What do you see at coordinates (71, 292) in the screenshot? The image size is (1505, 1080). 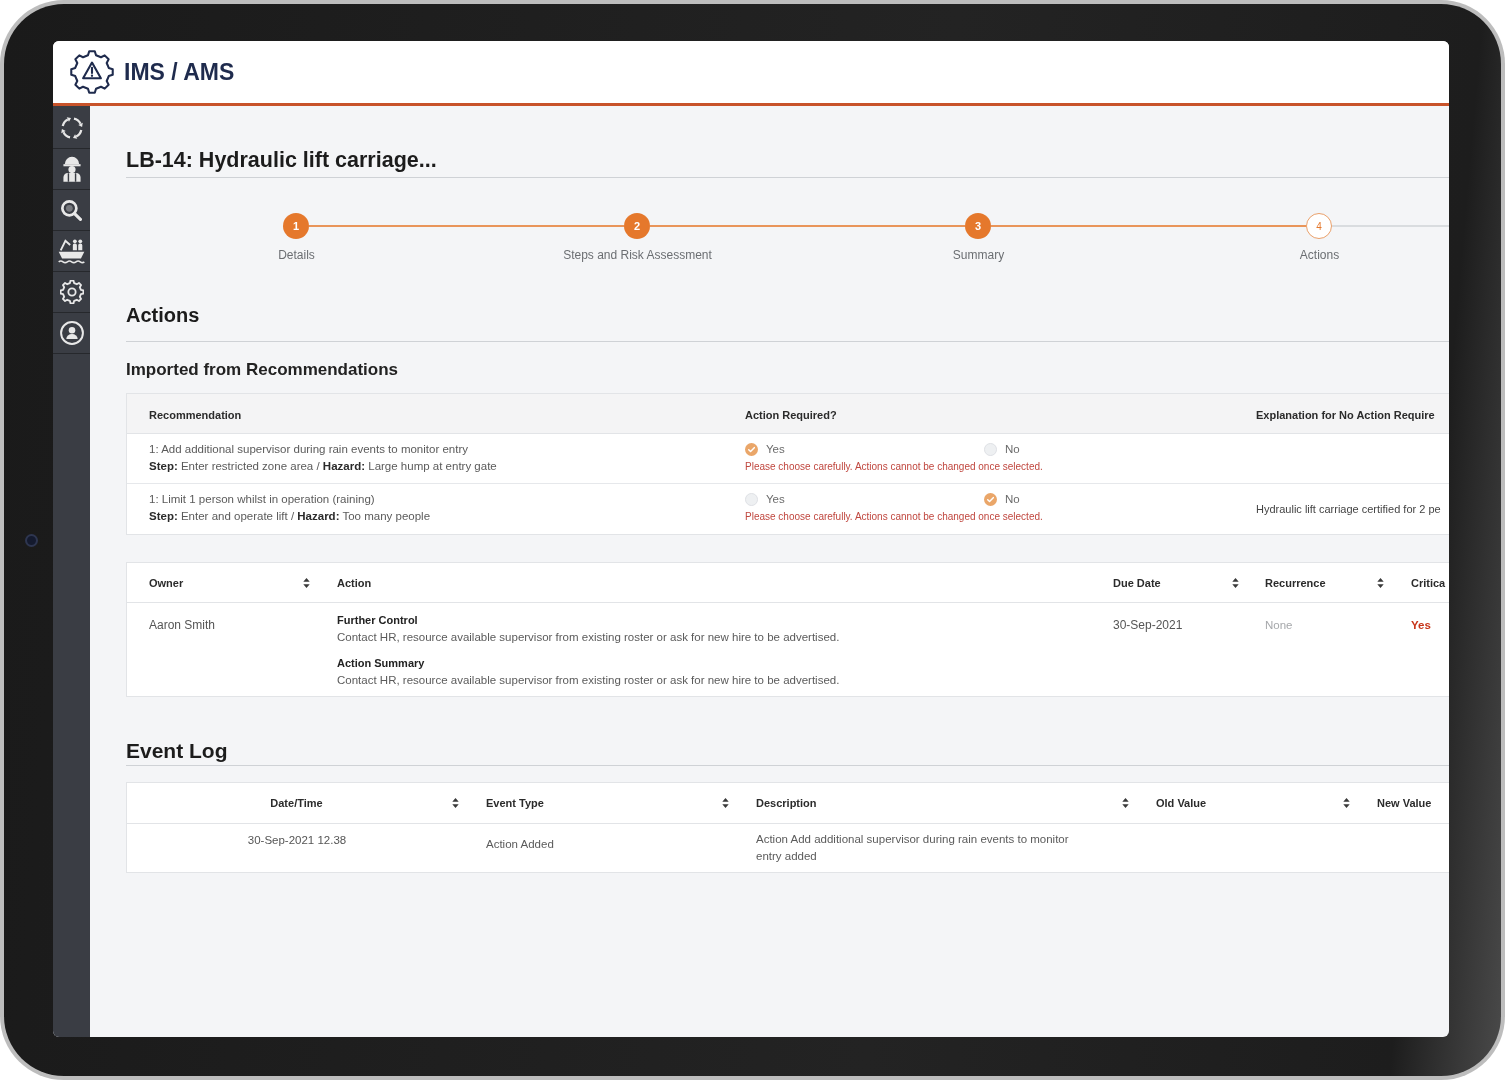 I see `settings-icon` at bounding box center [71, 292].